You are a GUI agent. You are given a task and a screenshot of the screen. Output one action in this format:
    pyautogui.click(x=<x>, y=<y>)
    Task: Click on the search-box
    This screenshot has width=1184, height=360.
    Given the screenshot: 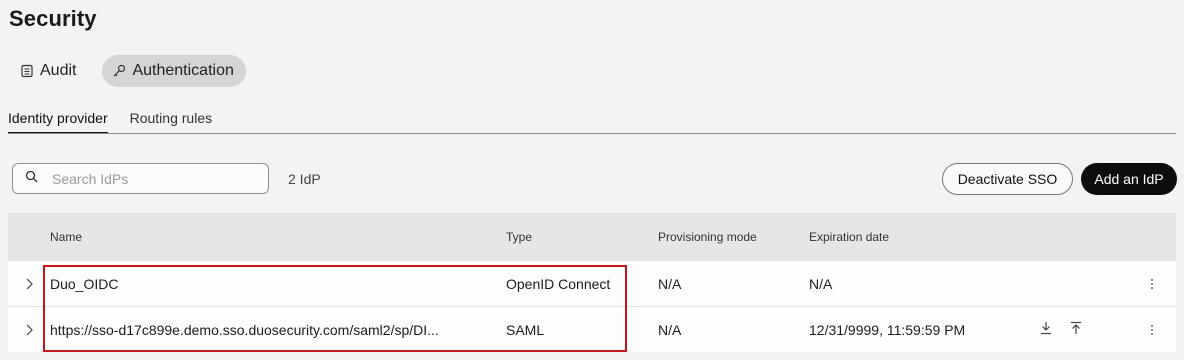 What is the action you would take?
    pyautogui.click(x=140, y=178)
    